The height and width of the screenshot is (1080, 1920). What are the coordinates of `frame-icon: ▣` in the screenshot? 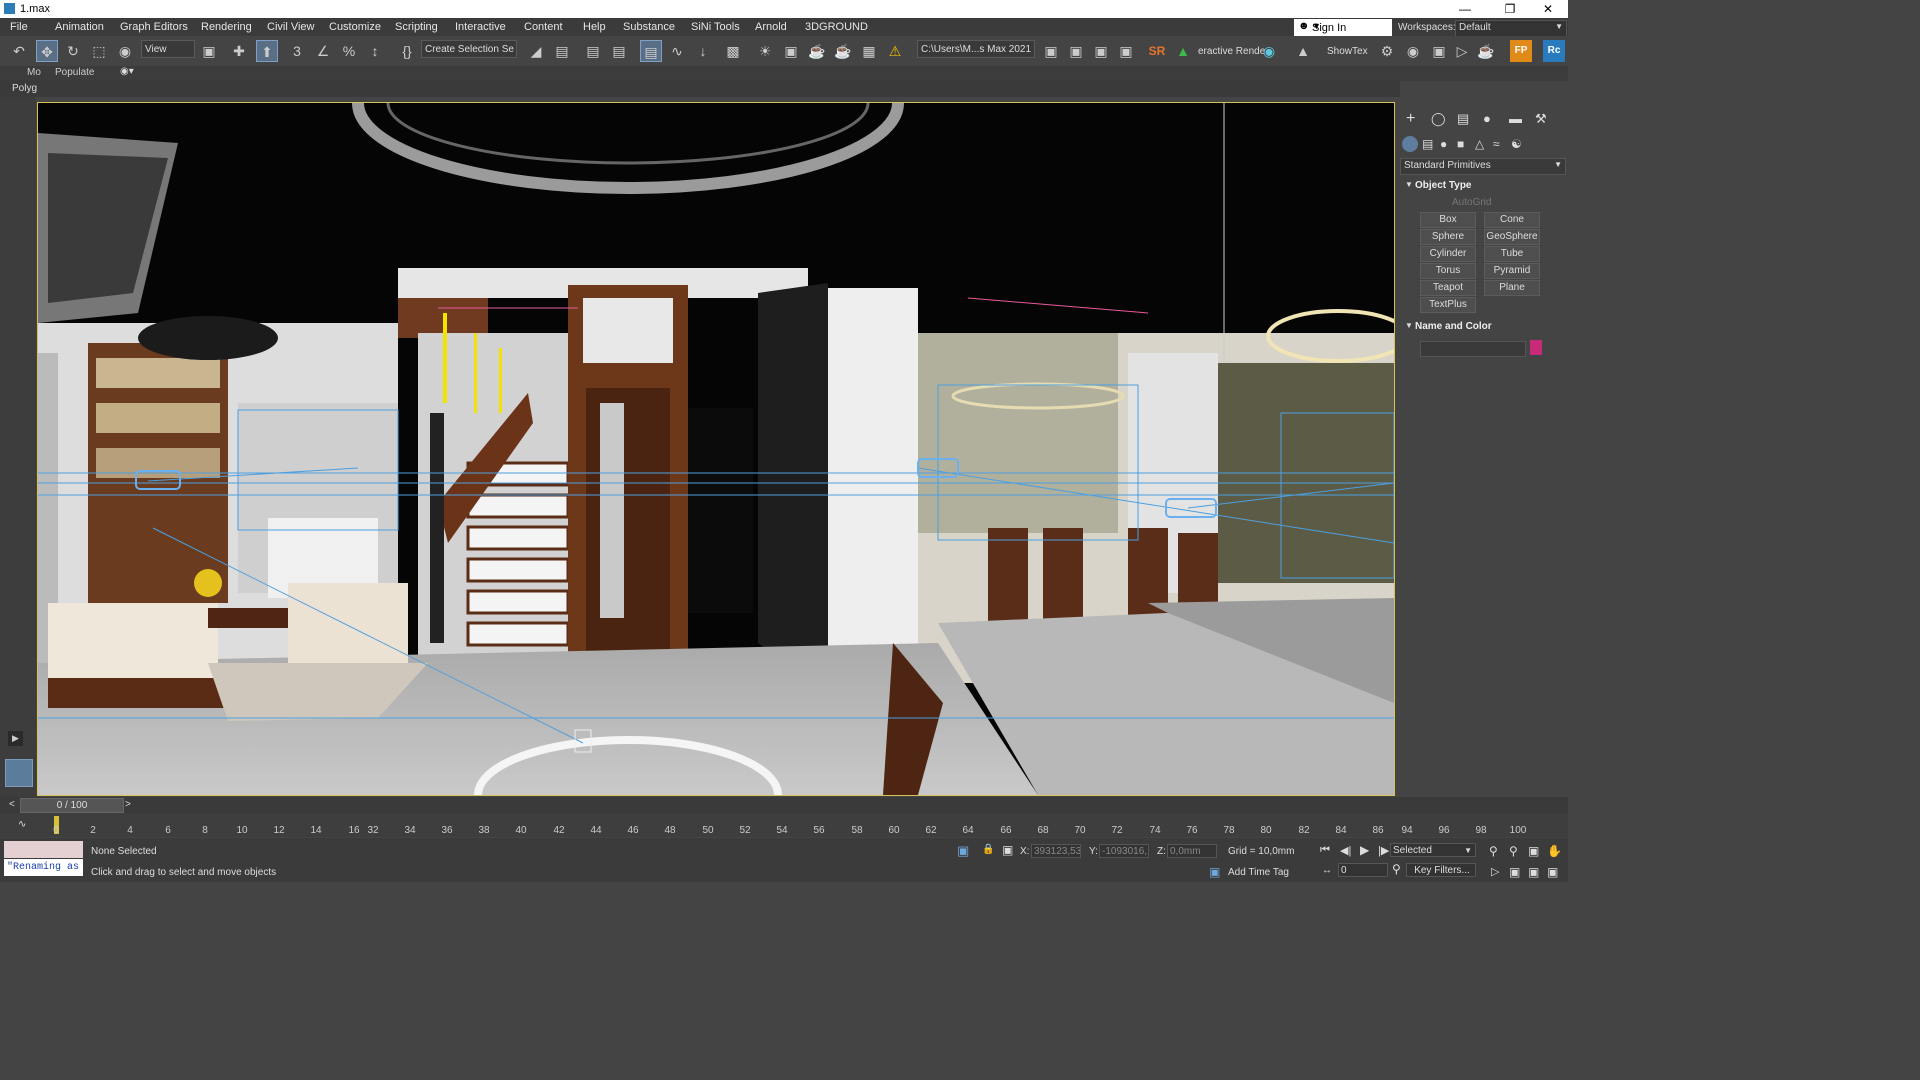 It's located at (1439, 51).